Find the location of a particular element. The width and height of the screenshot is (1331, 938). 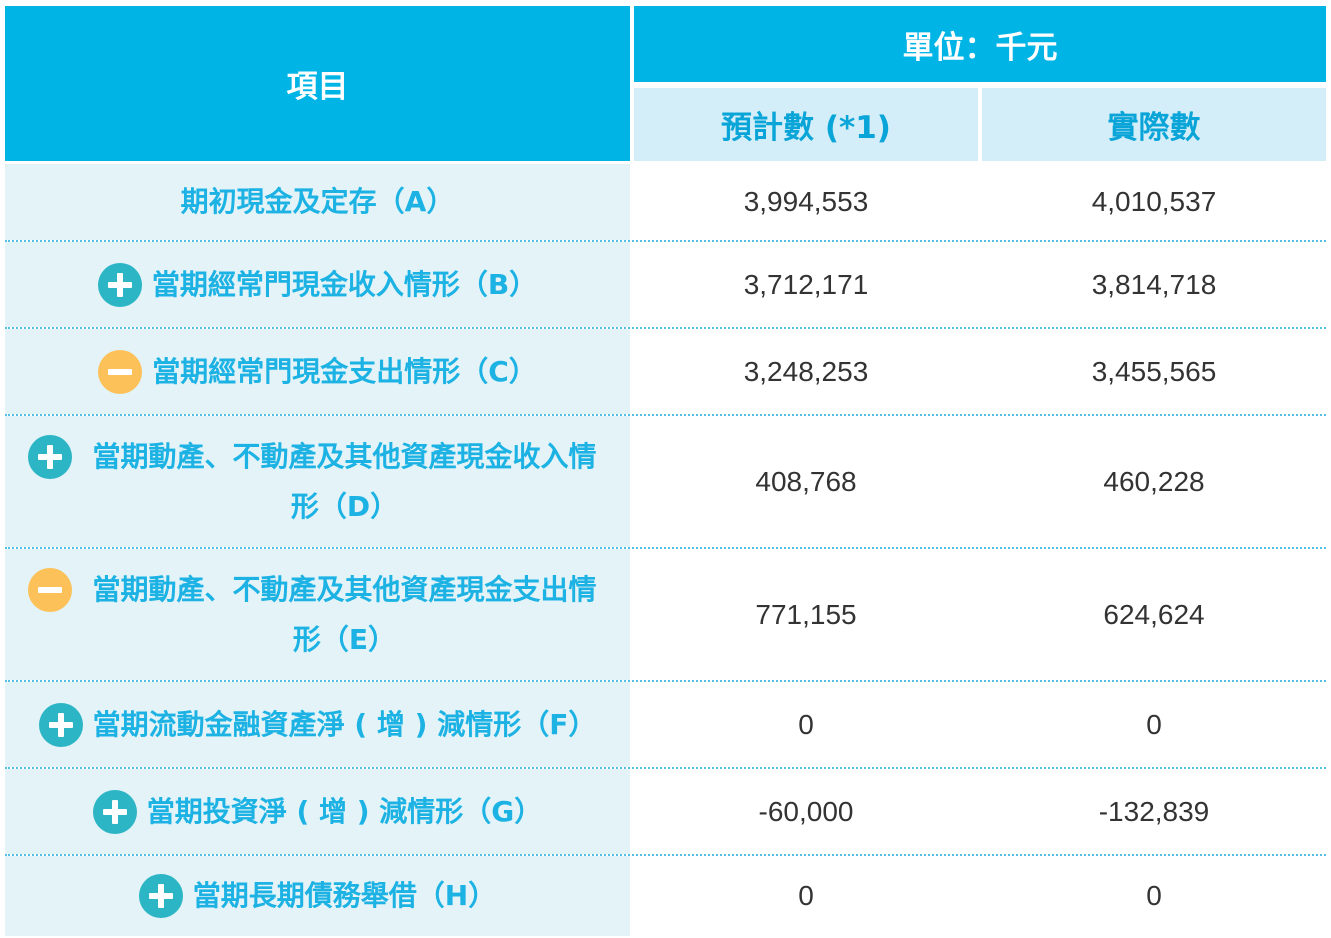

row-label-cell: 當期投資淨 ( 增 ) 減情形（G） is located at coordinates (317, 811).